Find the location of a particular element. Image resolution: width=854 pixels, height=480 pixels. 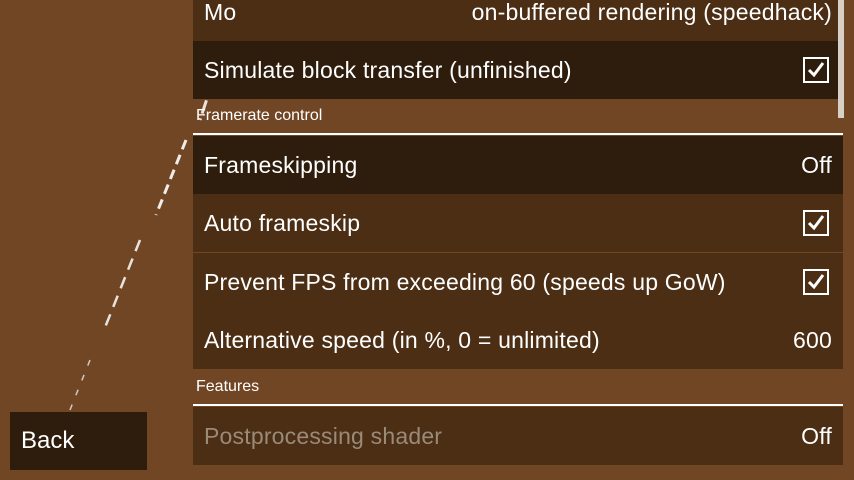

scrollbar is located at coordinates (841, 59).